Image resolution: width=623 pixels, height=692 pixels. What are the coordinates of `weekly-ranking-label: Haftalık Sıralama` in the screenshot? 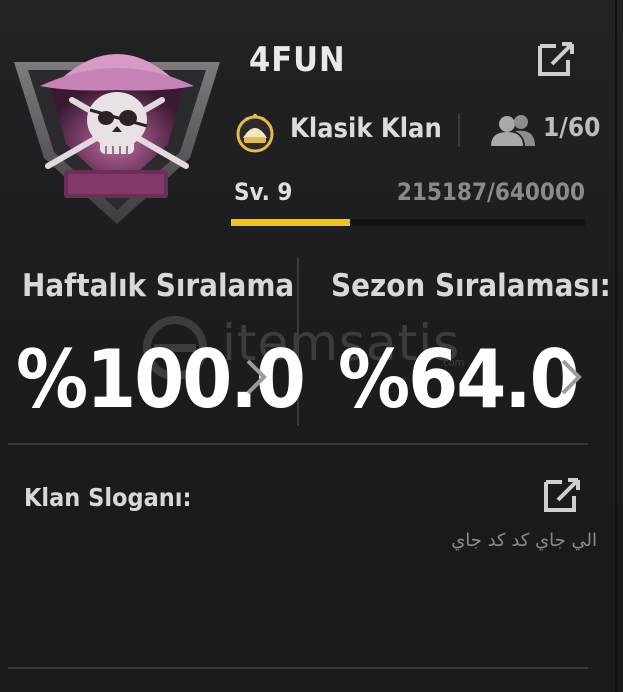 It's located at (158, 286).